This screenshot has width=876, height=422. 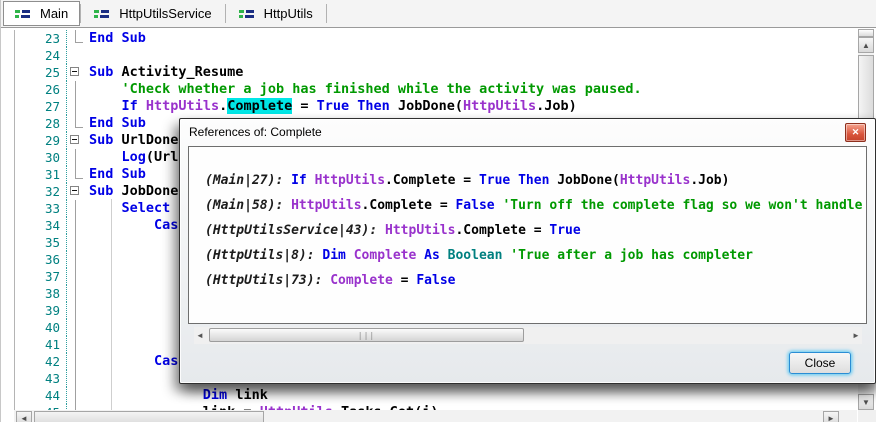 What do you see at coordinates (473, 395) in the screenshot?
I see `code-text: Dim link` at bounding box center [473, 395].